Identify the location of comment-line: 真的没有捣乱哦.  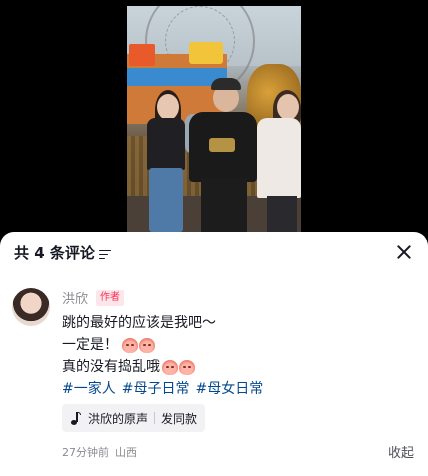
(232, 367).